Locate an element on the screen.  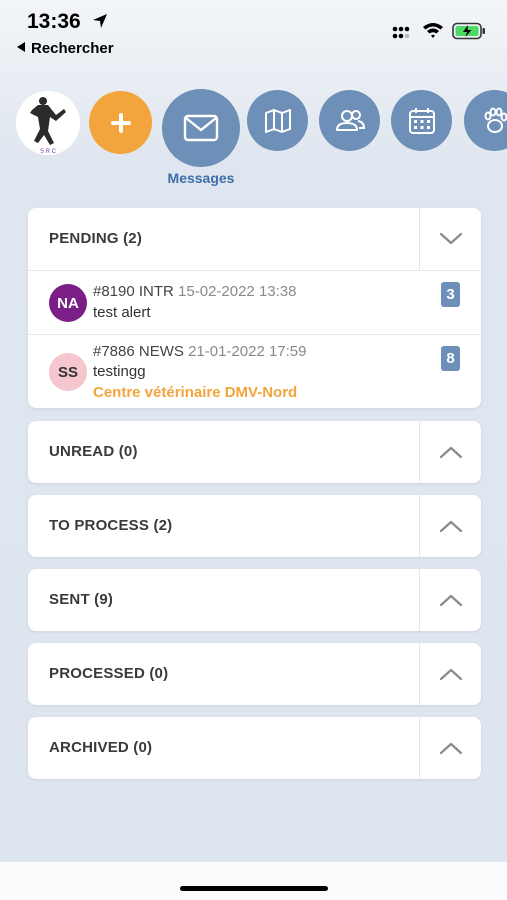
section-unread: UNREAD (0) is located at coordinates (254, 452).